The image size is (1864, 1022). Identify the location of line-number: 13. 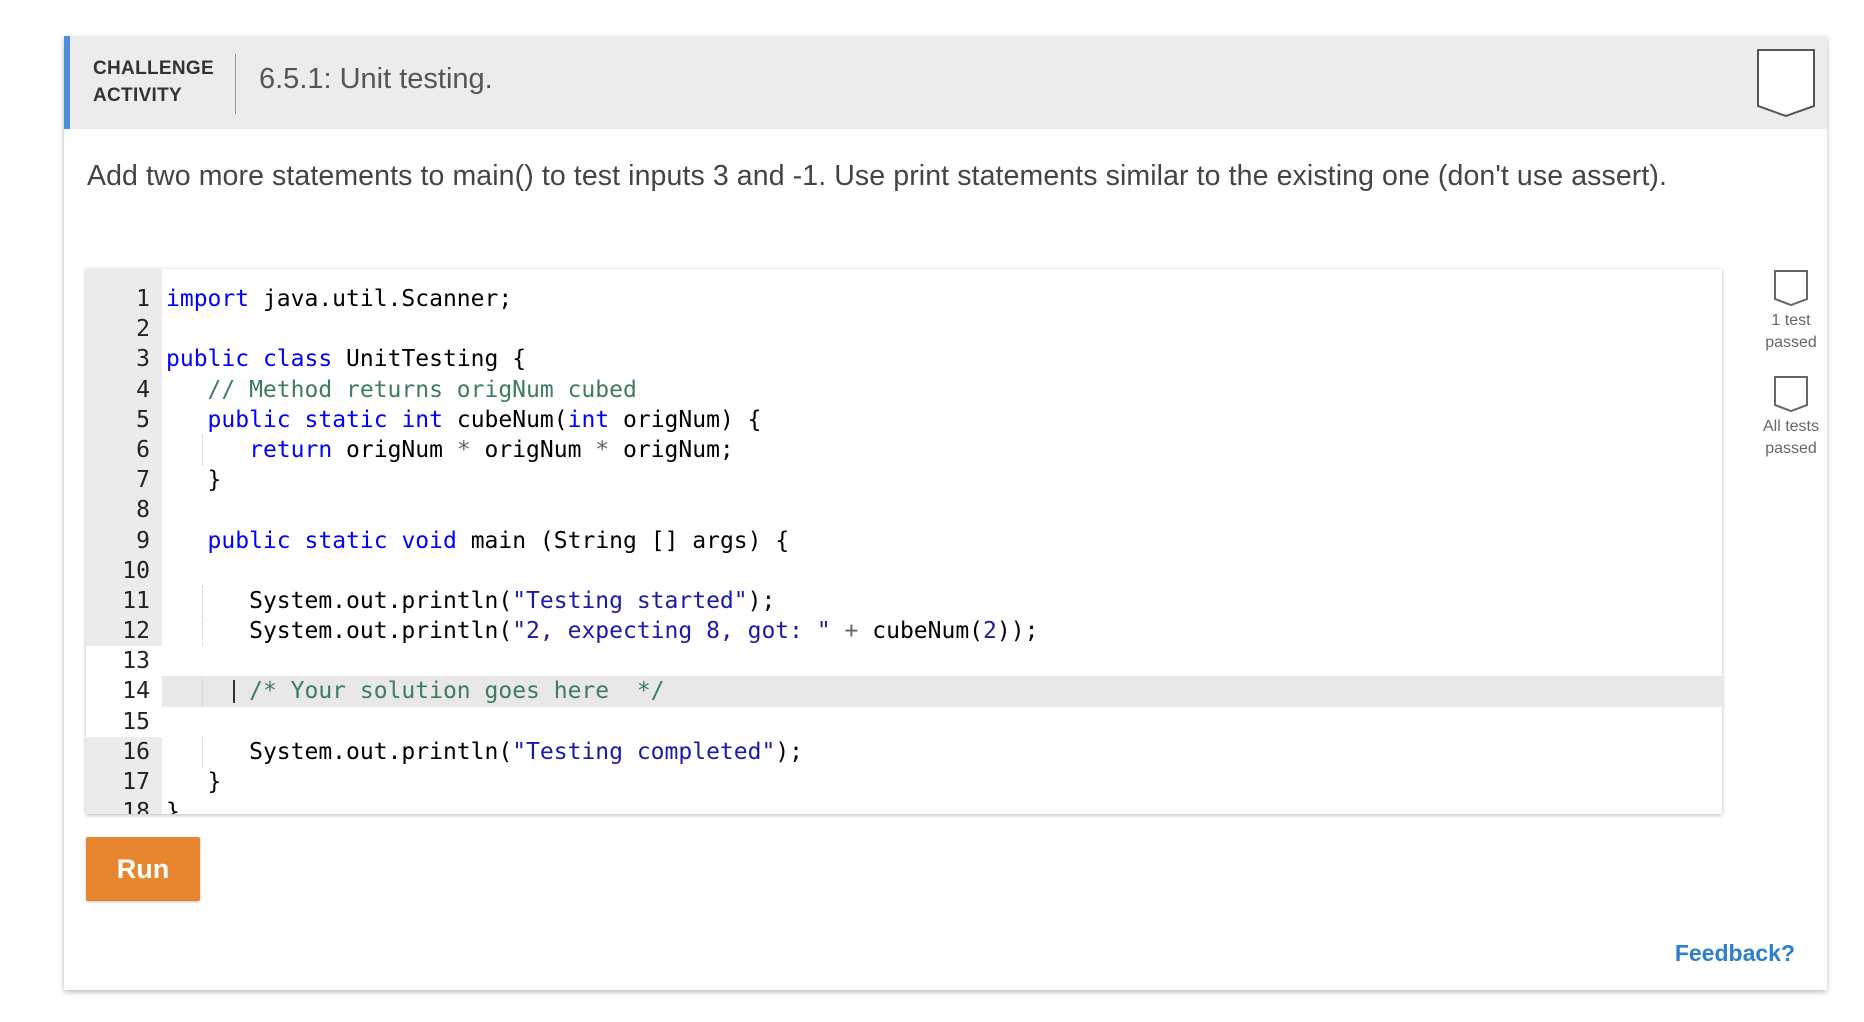
(124, 661).